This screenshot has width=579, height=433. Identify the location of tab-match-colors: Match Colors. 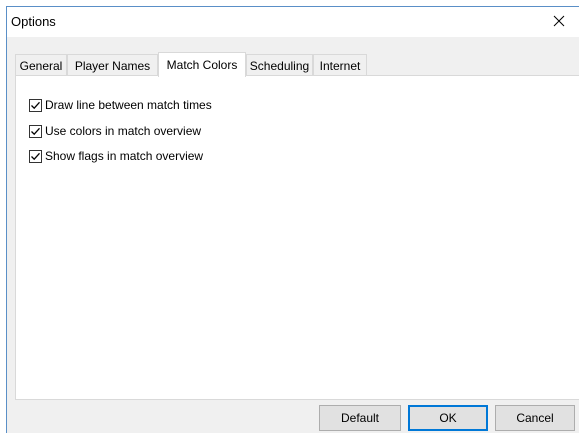
(202, 64).